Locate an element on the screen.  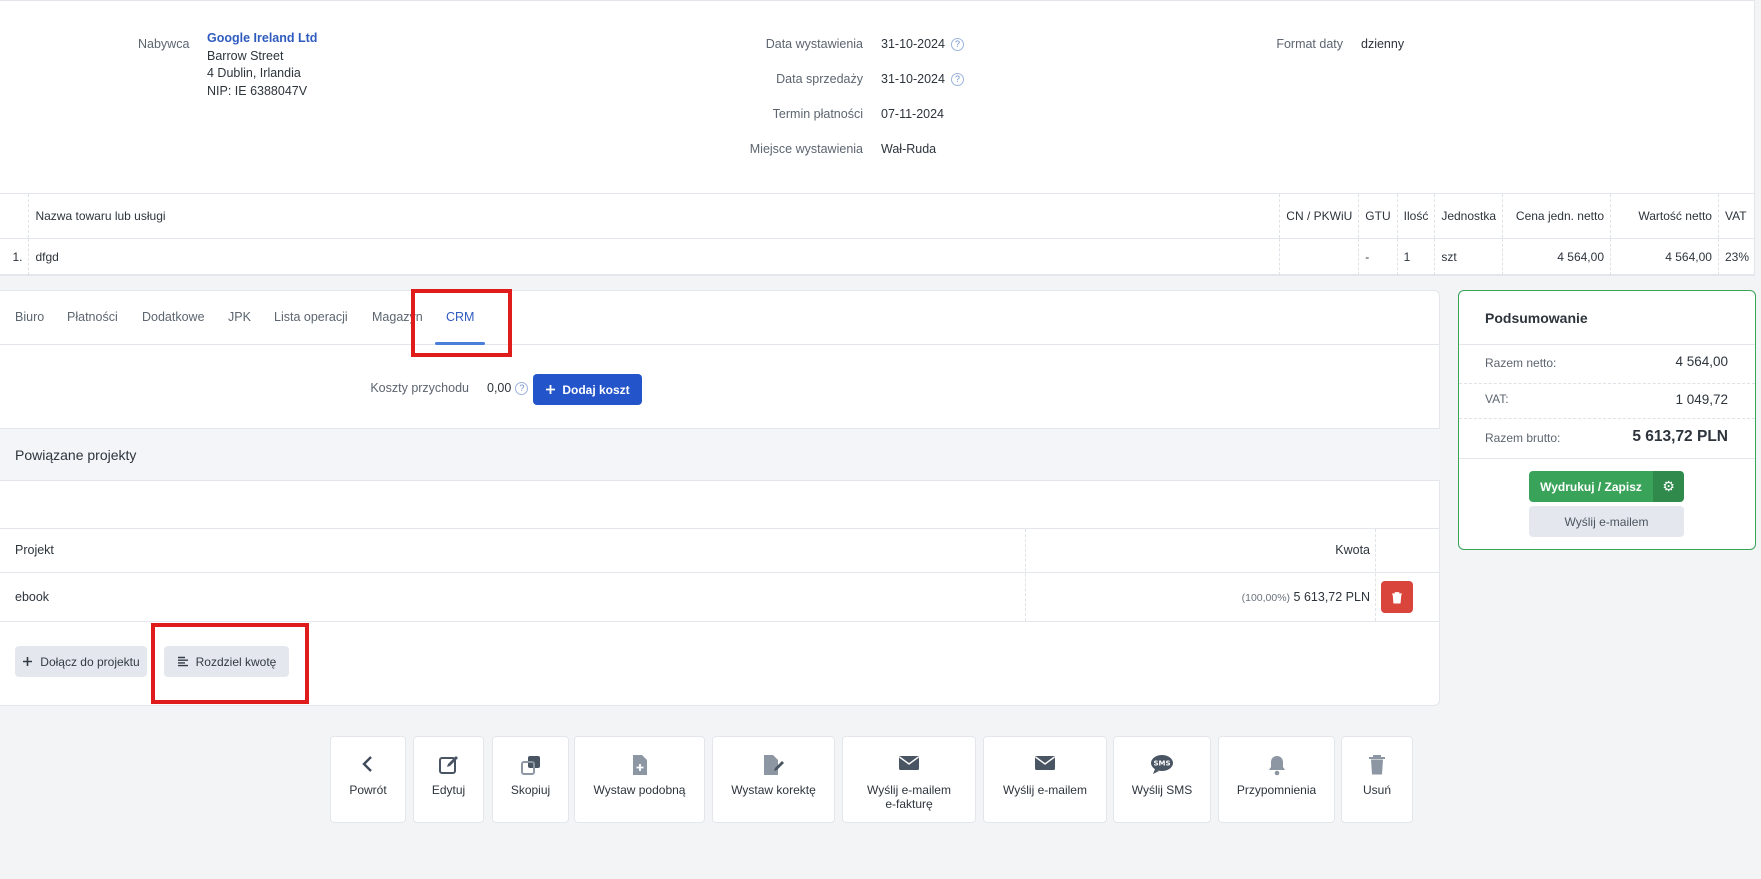
attach-to-project-button: Dołącz do projektu is located at coordinates (81, 661).